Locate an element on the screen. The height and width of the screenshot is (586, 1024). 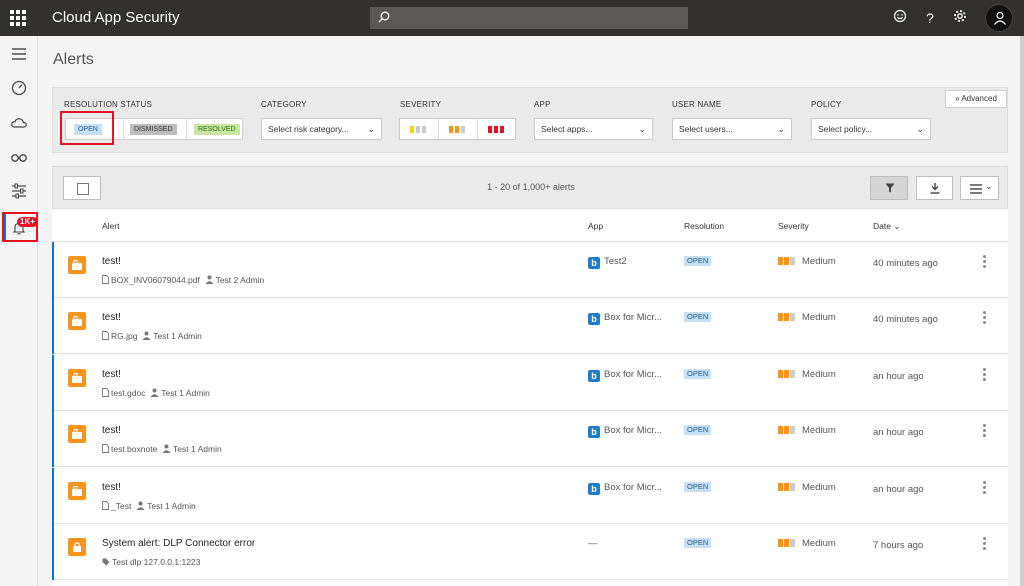
user-icon is located at coordinates (1000, 18).